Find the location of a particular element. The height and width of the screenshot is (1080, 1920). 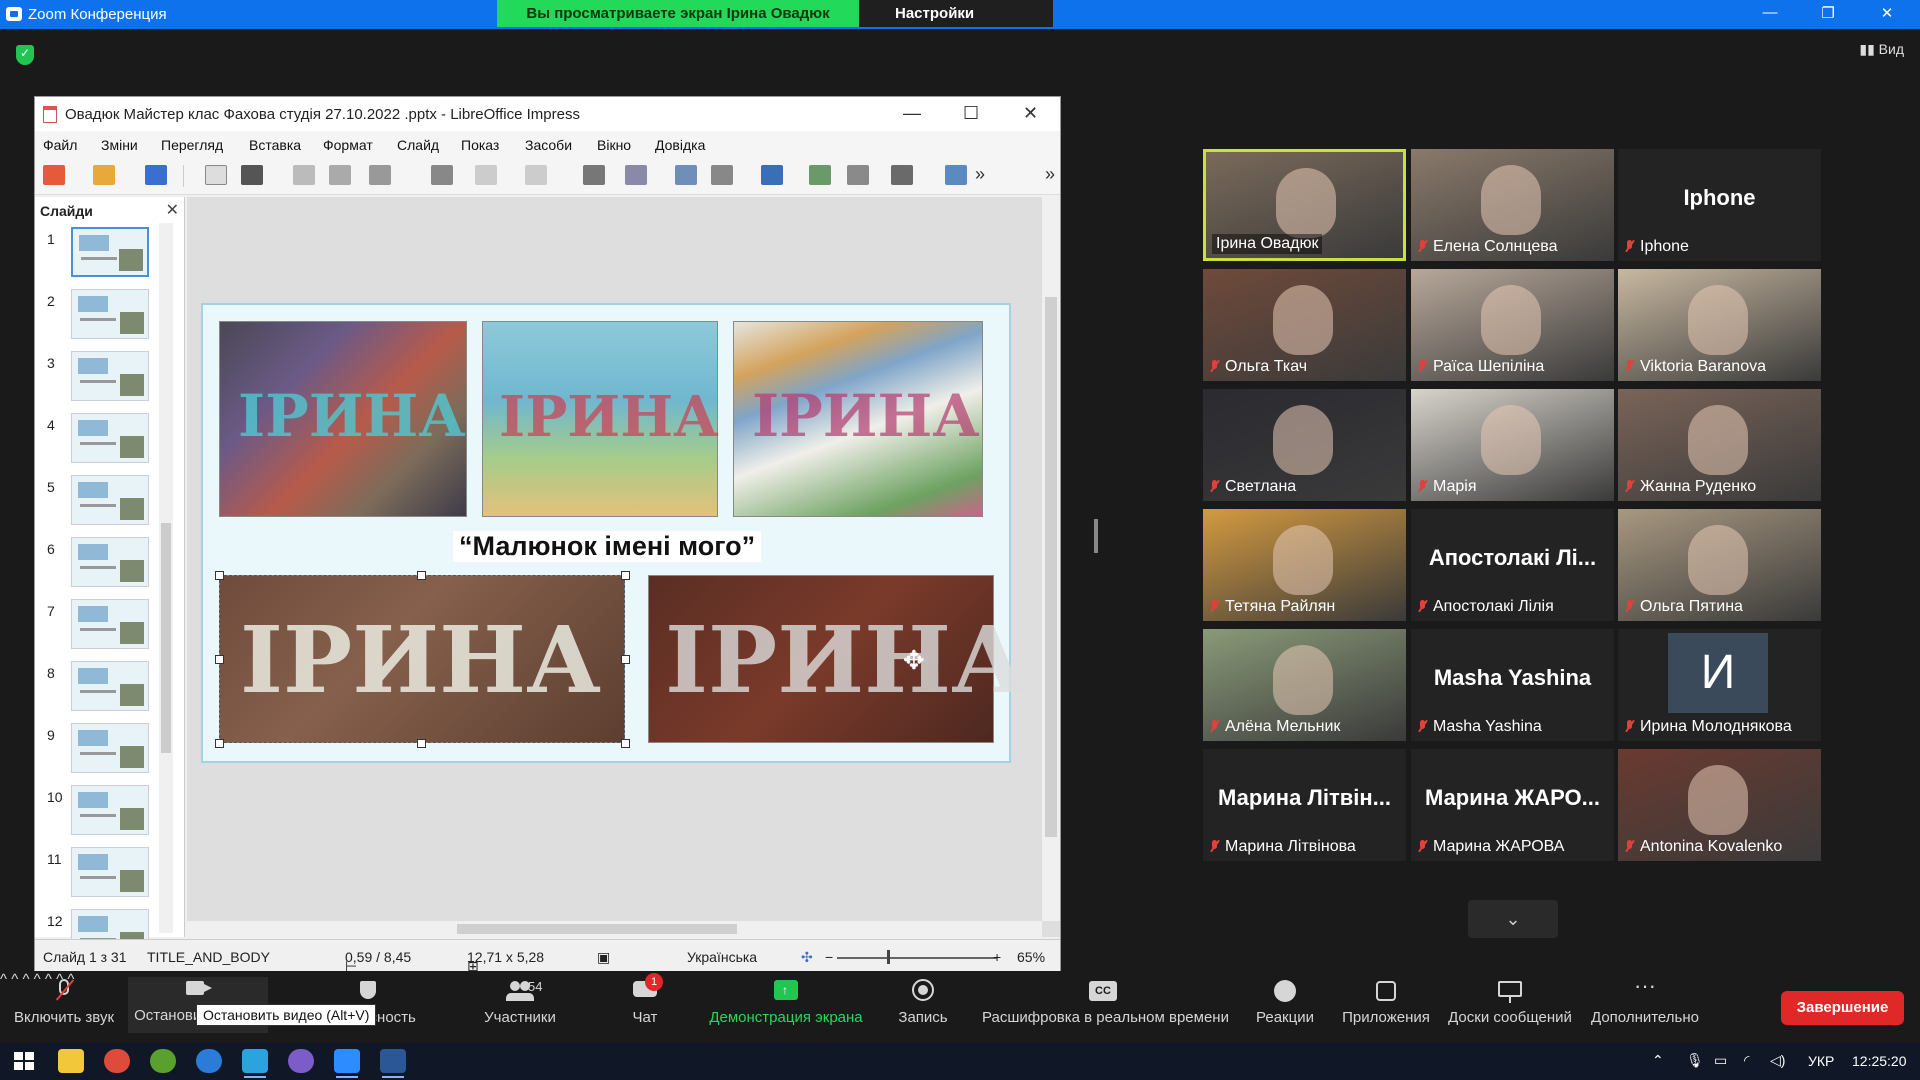

participant-tile: Алёна Мельник is located at coordinates (1304, 685).